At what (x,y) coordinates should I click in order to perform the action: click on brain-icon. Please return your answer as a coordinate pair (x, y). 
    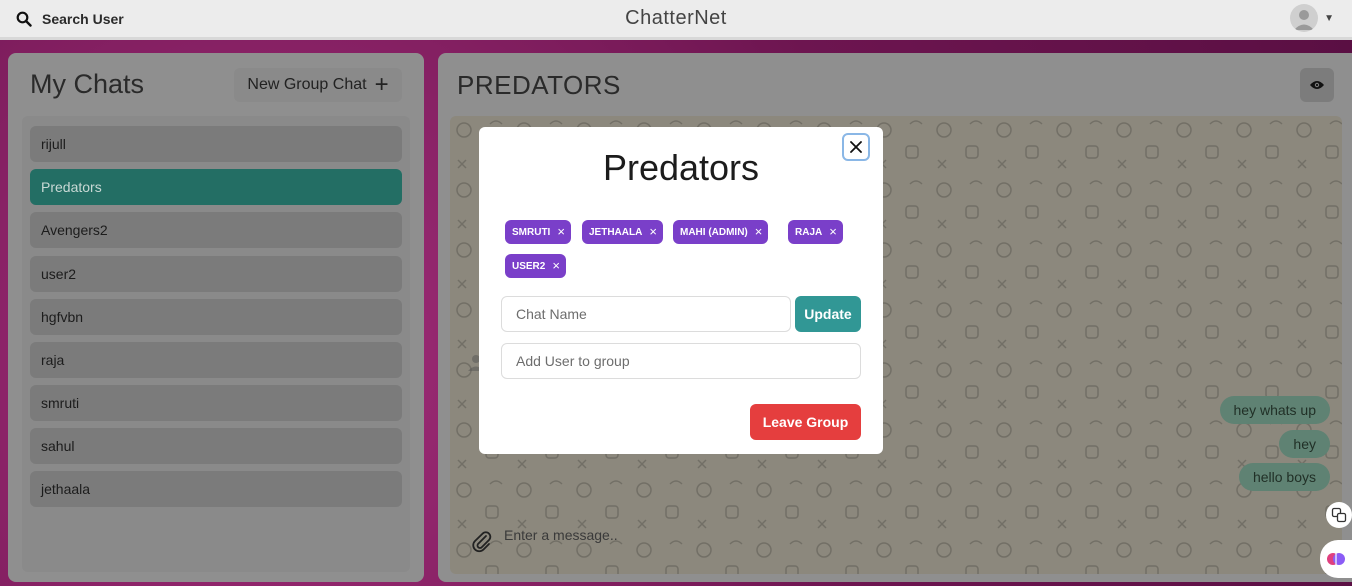
    Looking at the image, I should click on (1336, 559).